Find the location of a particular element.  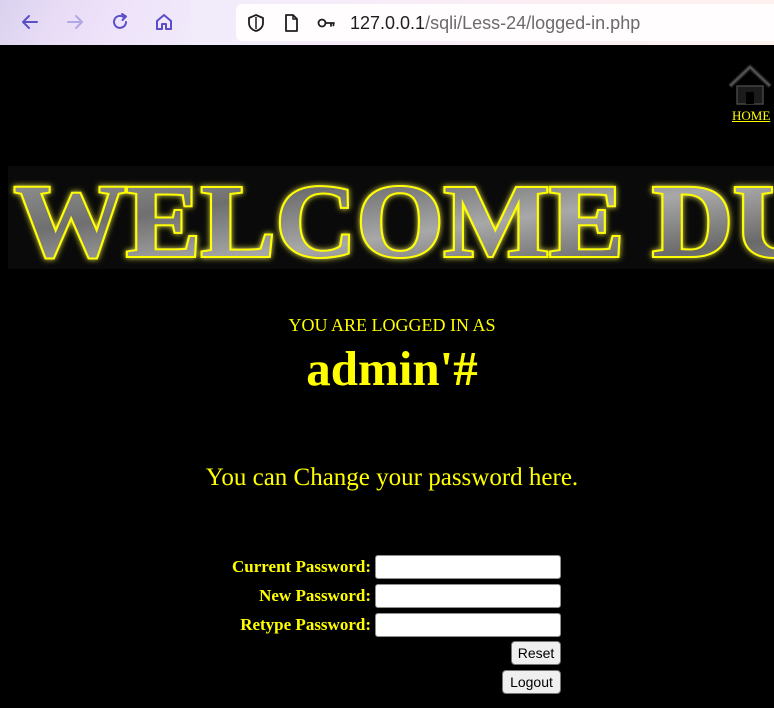

new-password-label: New Password: is located at coordinates (315, 595).